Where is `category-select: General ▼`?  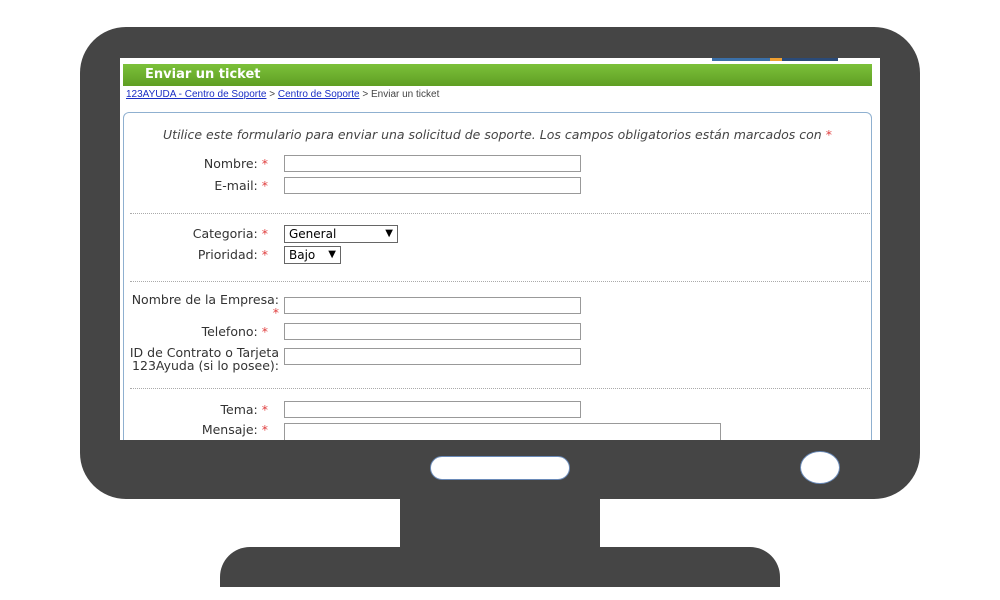
category-select: General ▼ is located at coordinates (341, 234).